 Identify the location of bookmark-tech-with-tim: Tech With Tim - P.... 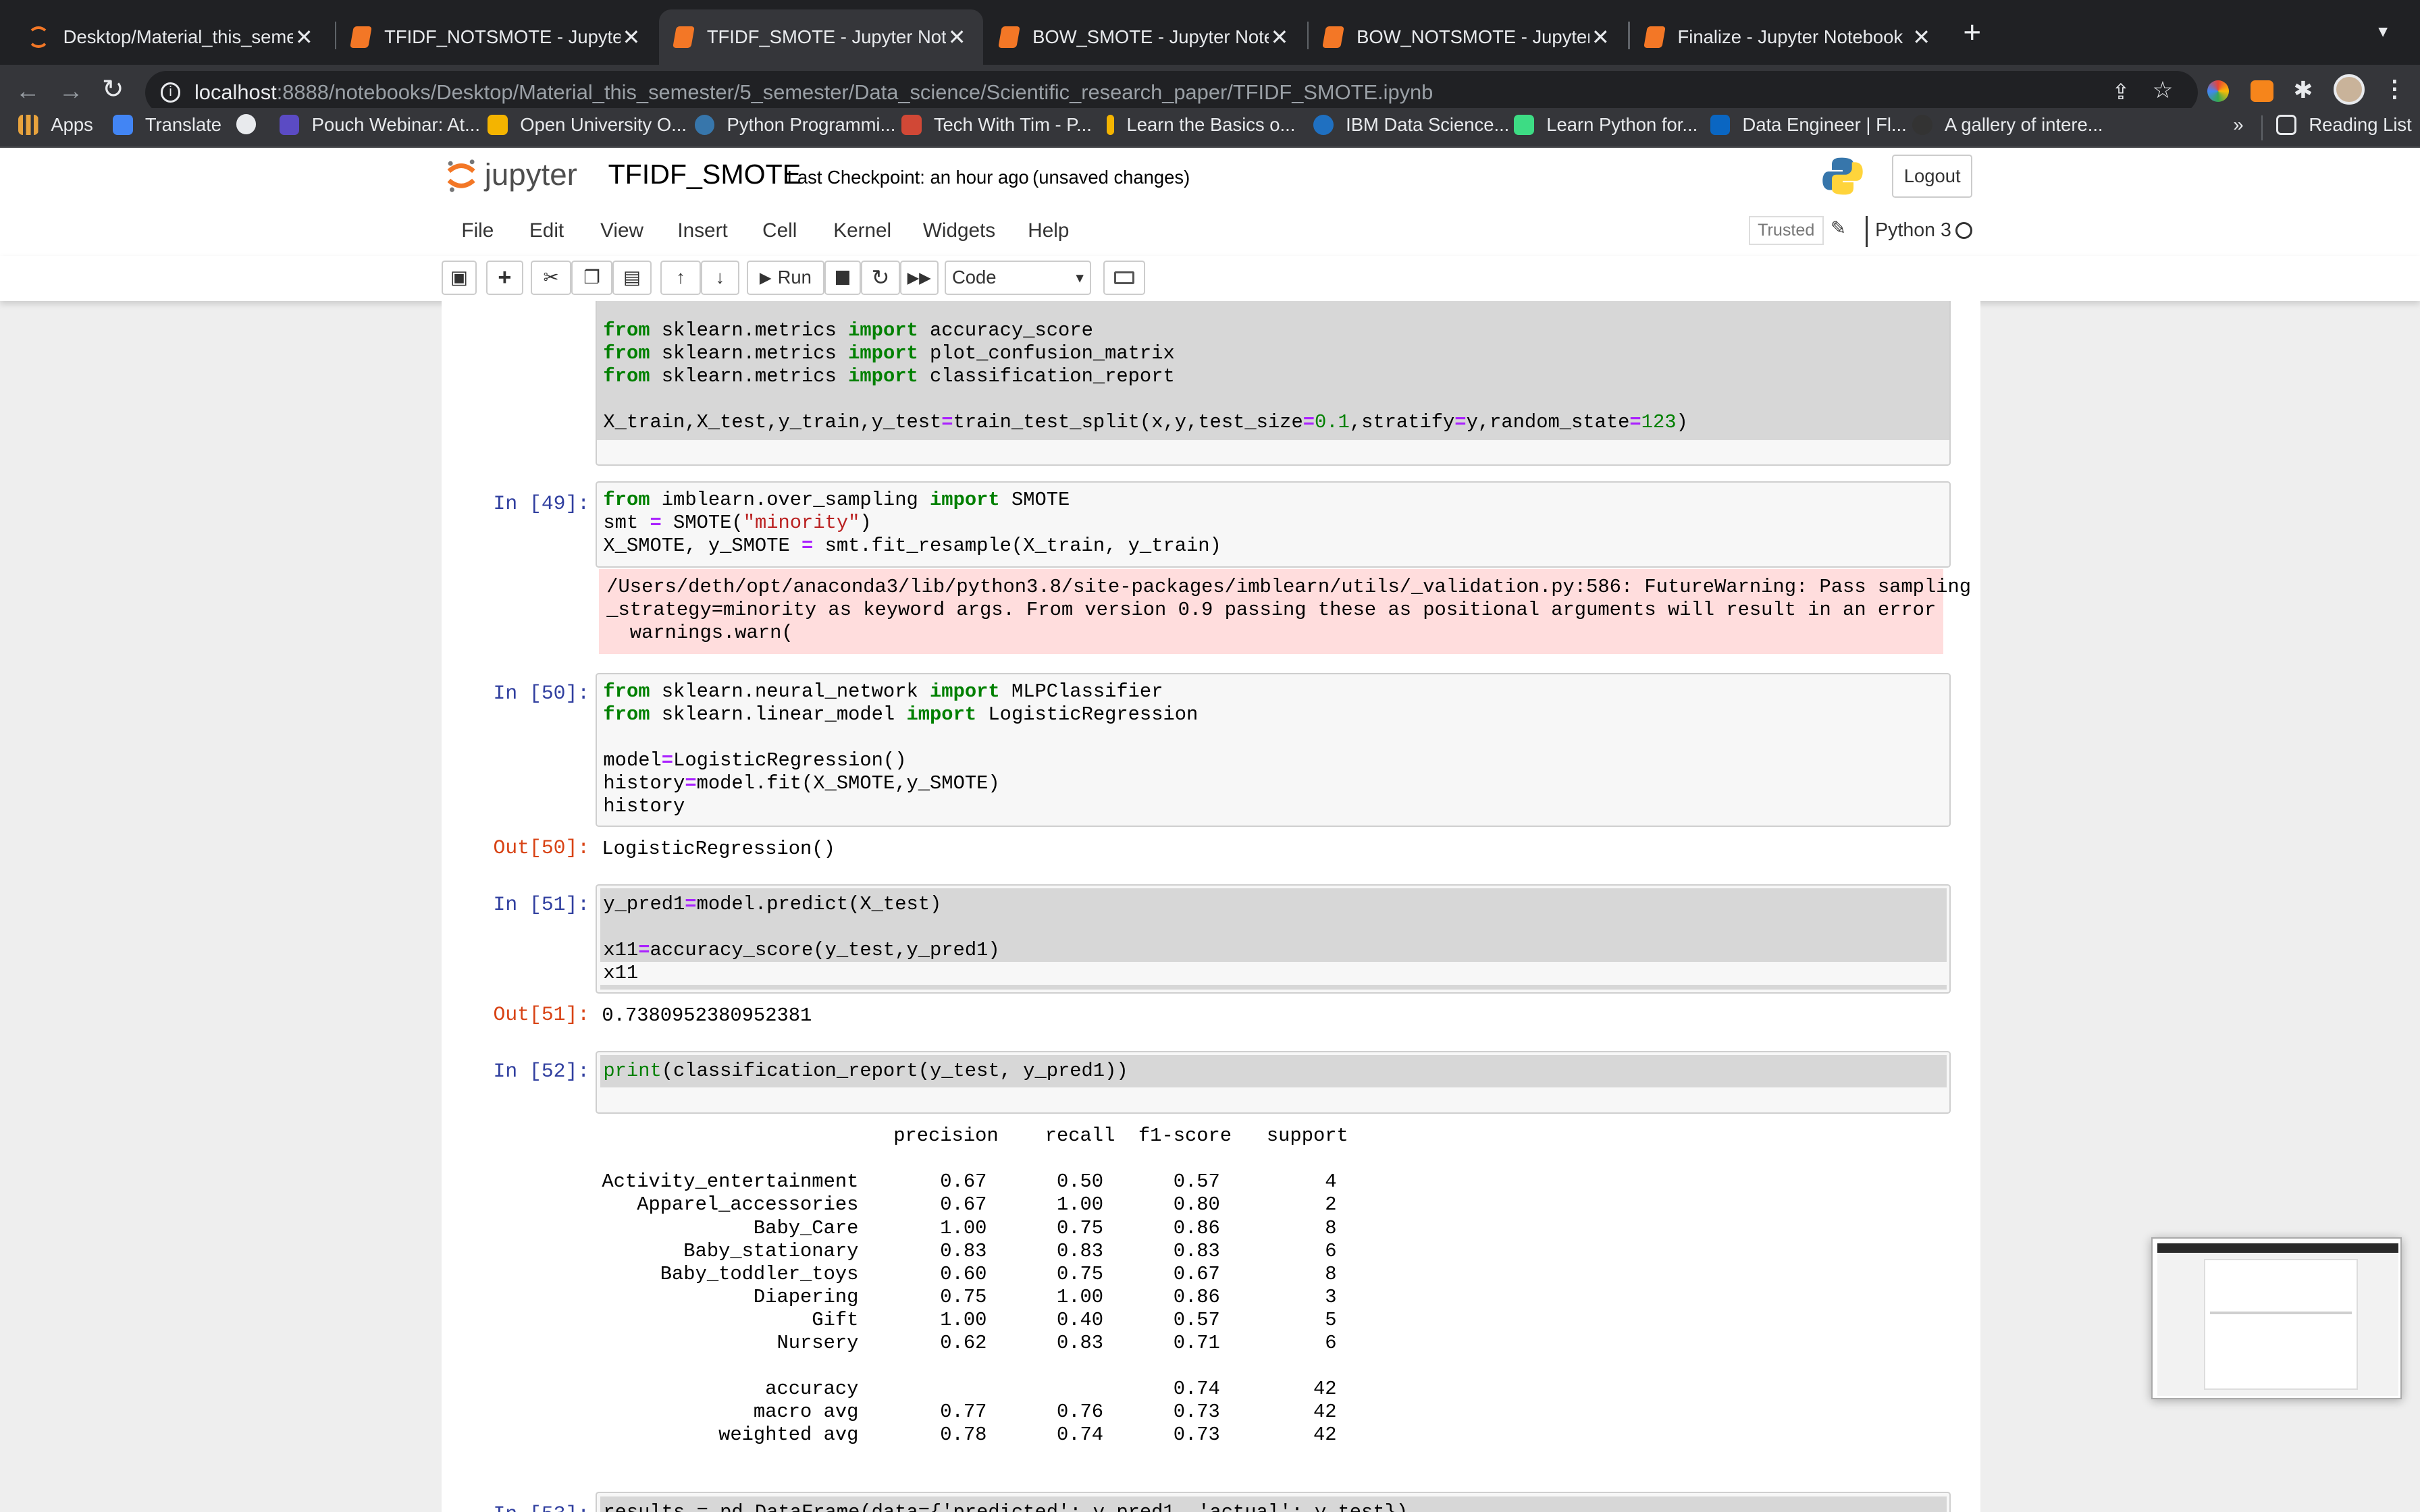
(996, 125).